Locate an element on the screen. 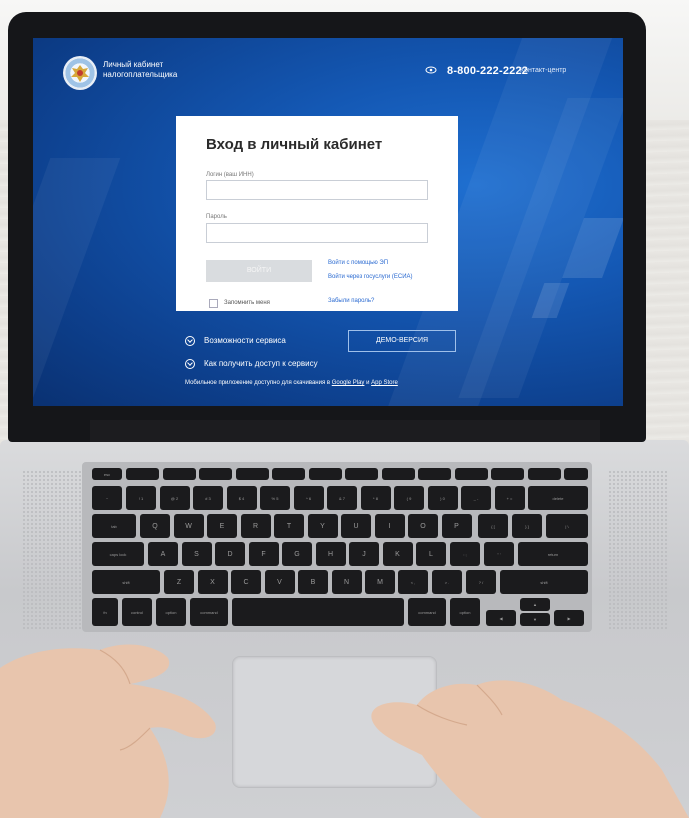 Image resolution: width=689 pixels, height=818 pixels. key-number: ! 1 is located at coordinates (141, 498).